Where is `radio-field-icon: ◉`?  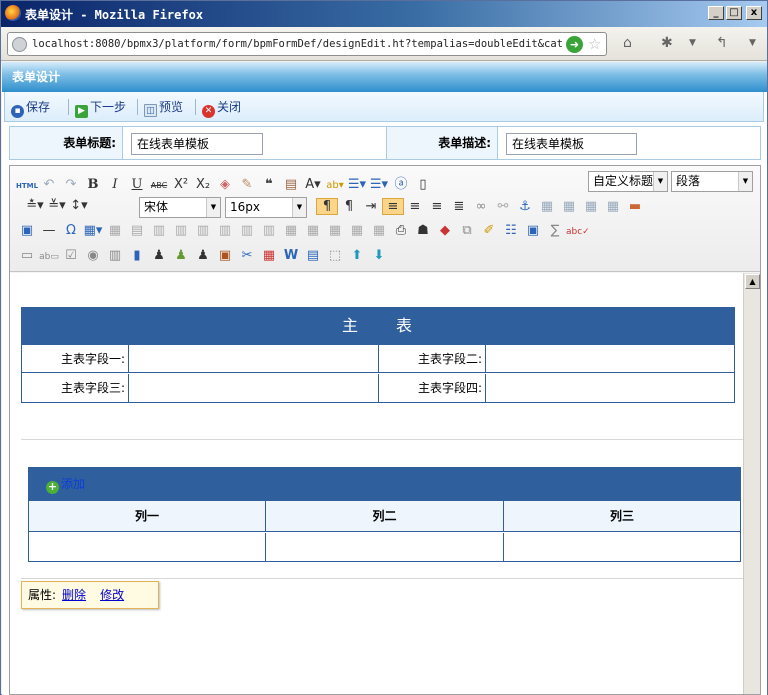
radio-field-icon: ◉ is located at coordinates (93, 255).